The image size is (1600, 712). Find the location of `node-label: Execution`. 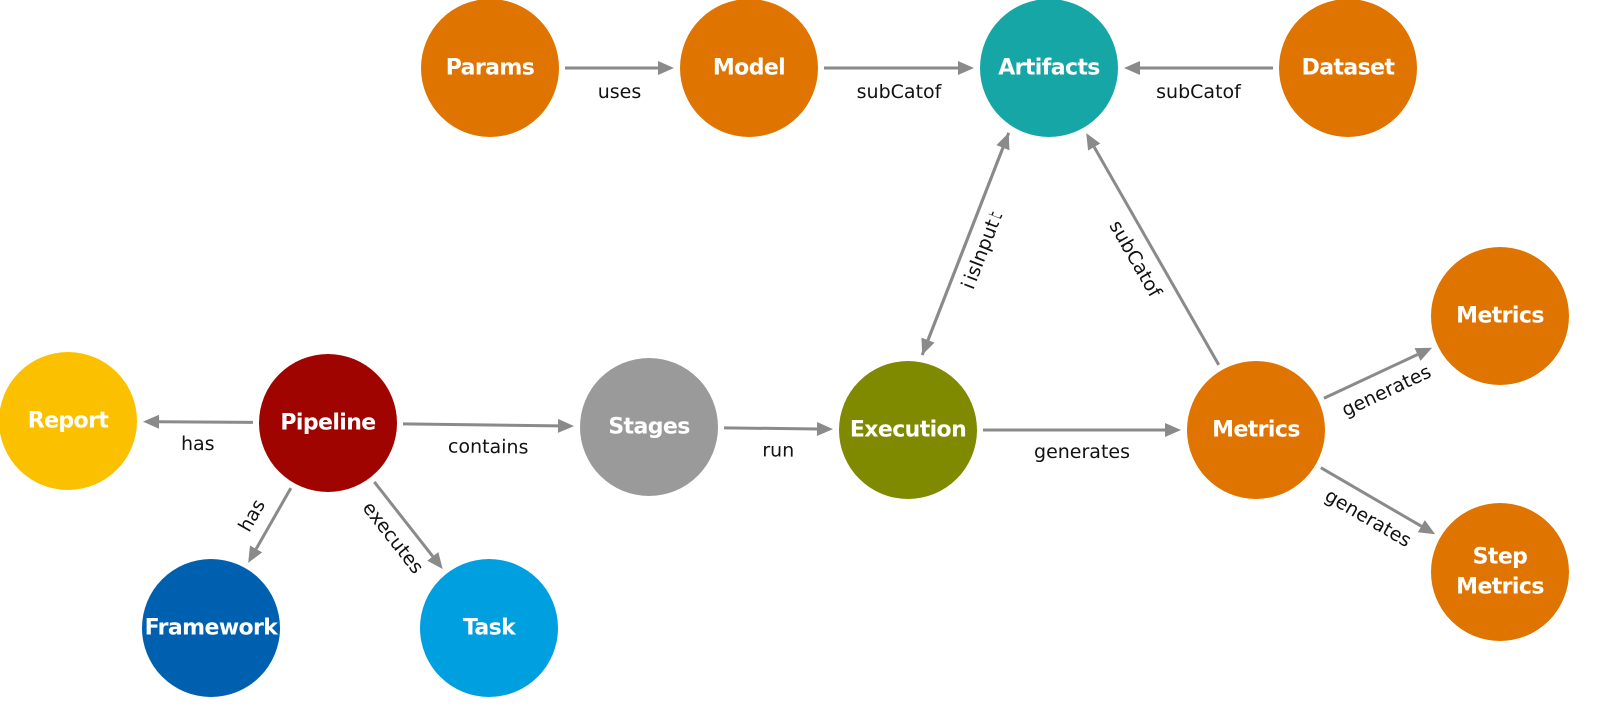

node-label: Execution is located at coordinates (908, 430).